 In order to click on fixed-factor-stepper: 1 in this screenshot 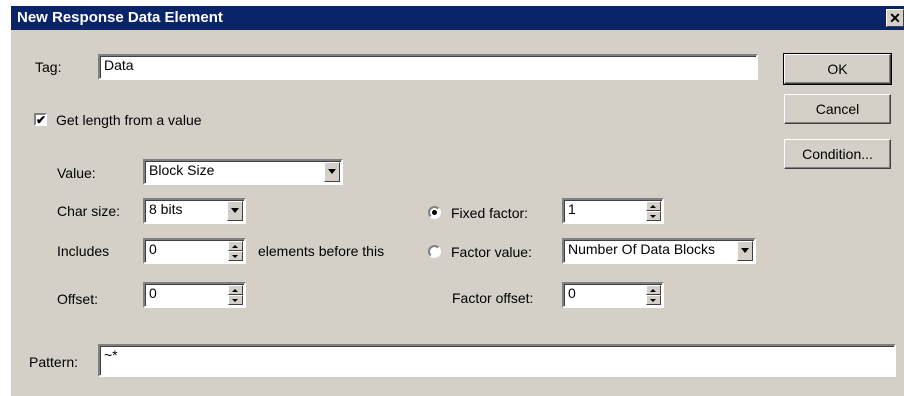, I will do `click(613, 211)`.